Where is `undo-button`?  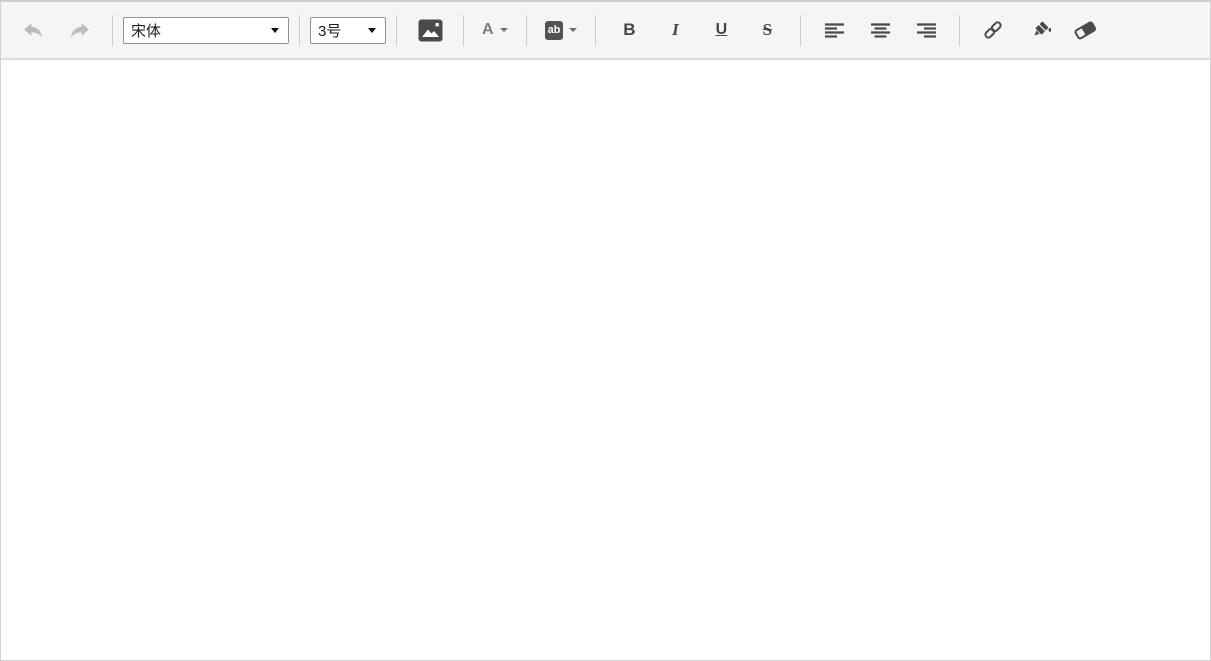
undo-button is located at coordinates (33, 30).